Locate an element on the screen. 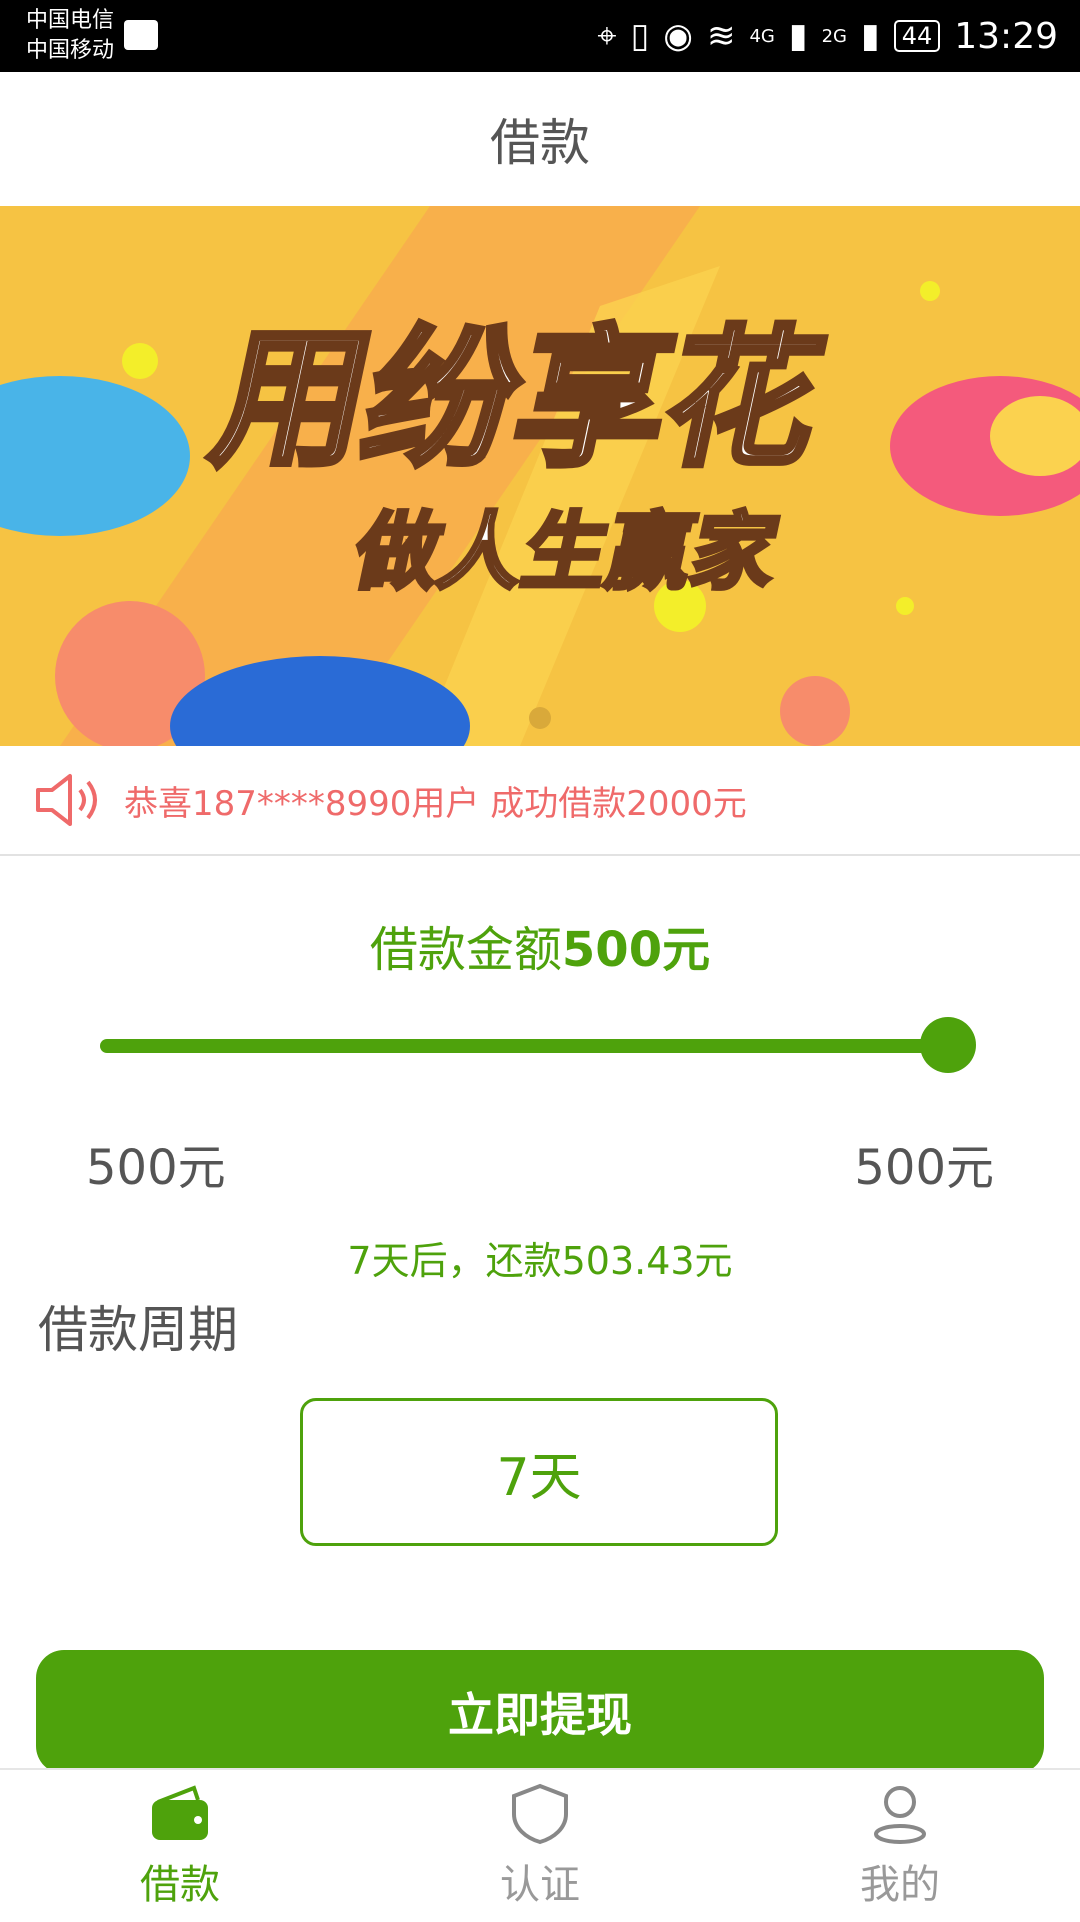 The height and width of the screenshot is (1922, 1080). banner-subline: 做人生赢家 is located at coordinates (566, 553).